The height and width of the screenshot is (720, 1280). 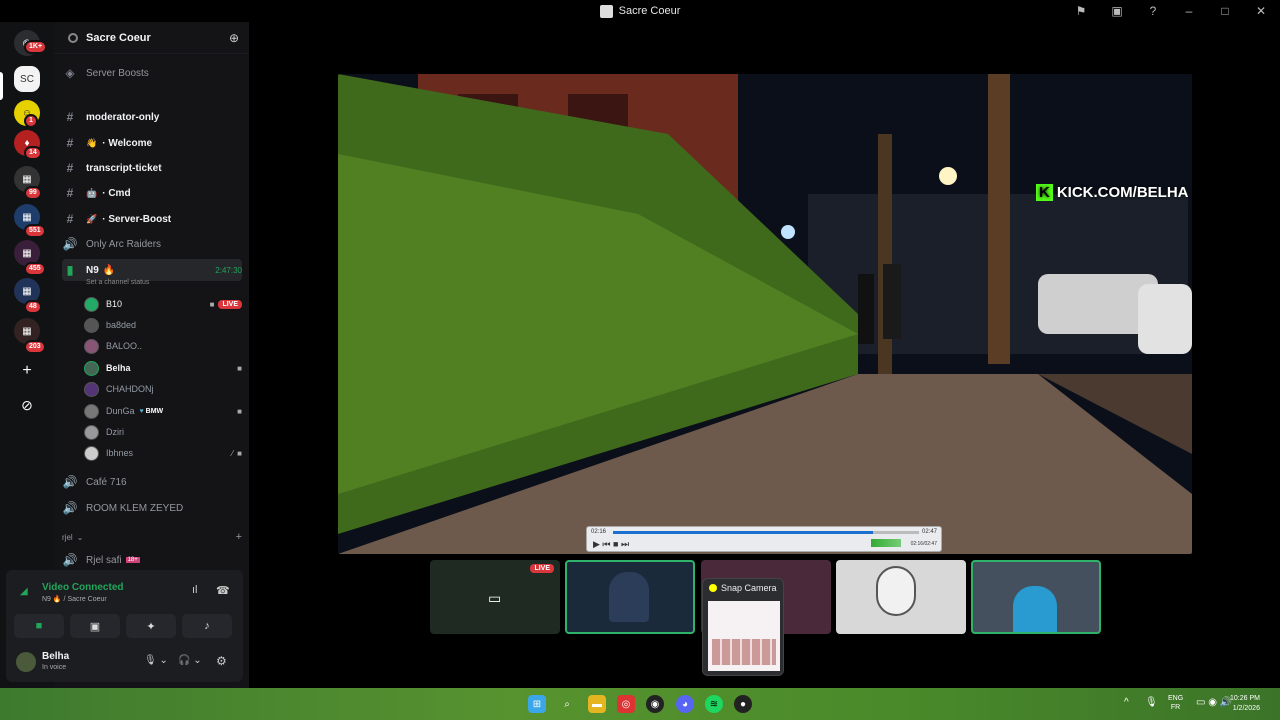 What do you see at coordinates (1126, 702) in the screenshot?
I see `tray-chevron-icon: ^` at bounding box center [1126, 702].